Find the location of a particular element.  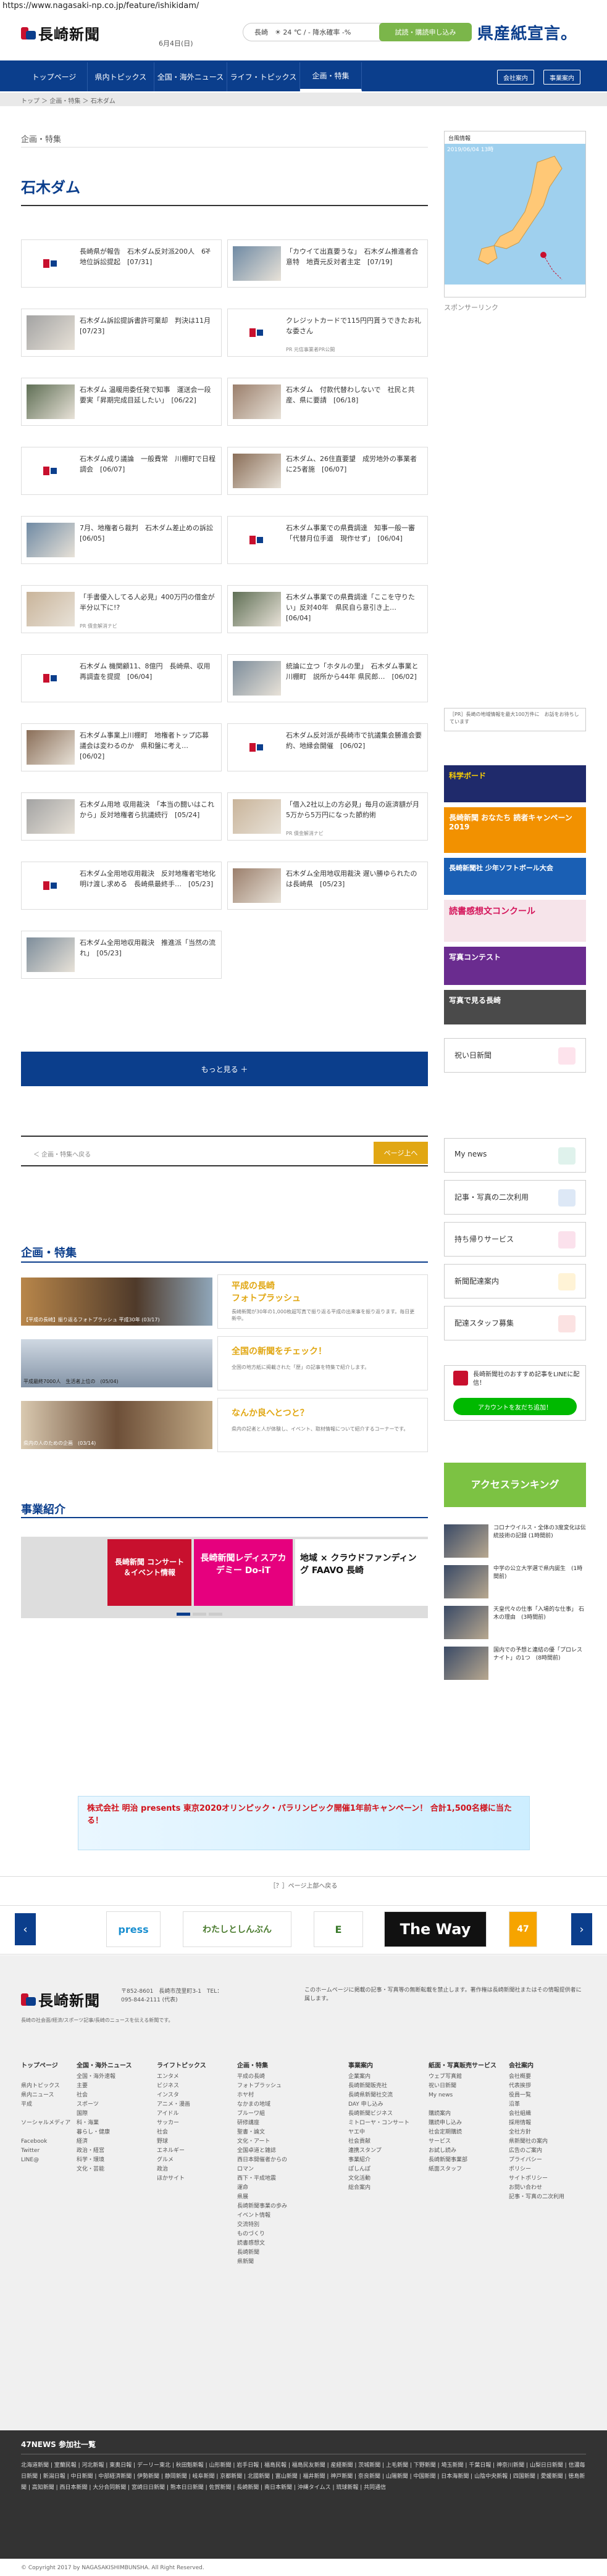

footer-link: 聖書・論文 is located at coordinates (274, 2132).